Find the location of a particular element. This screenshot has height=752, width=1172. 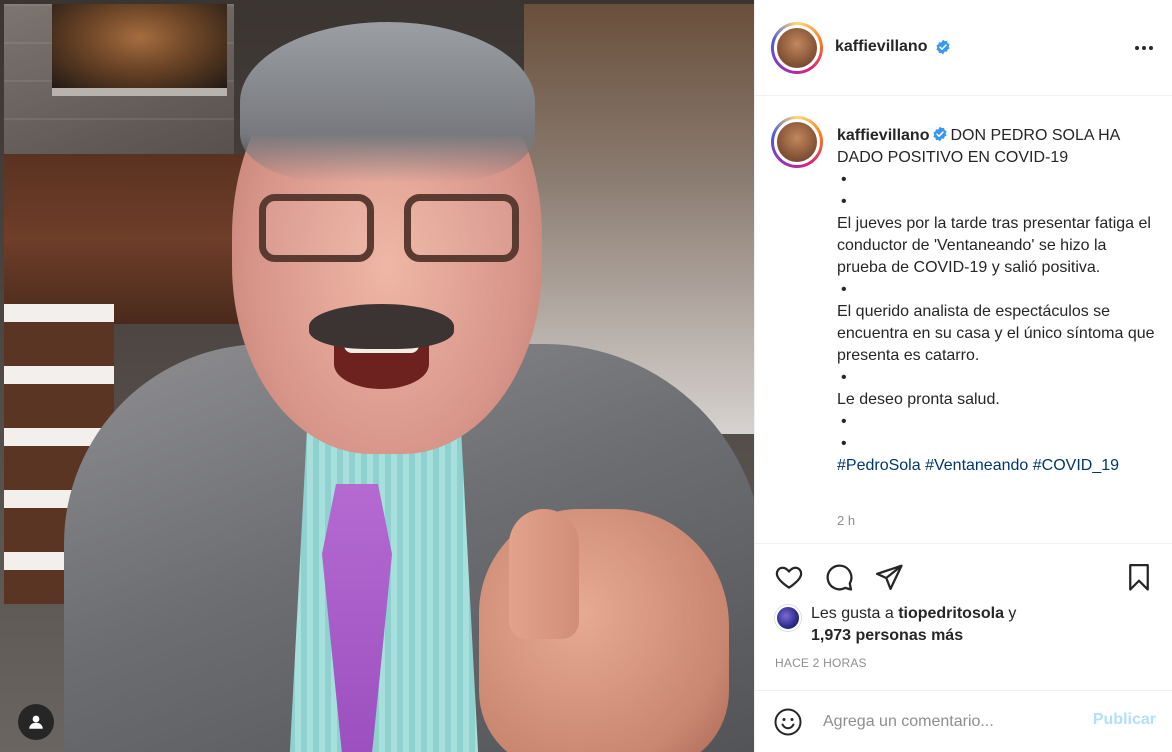

likes-connector: y is located at coordinates (1012, 613).